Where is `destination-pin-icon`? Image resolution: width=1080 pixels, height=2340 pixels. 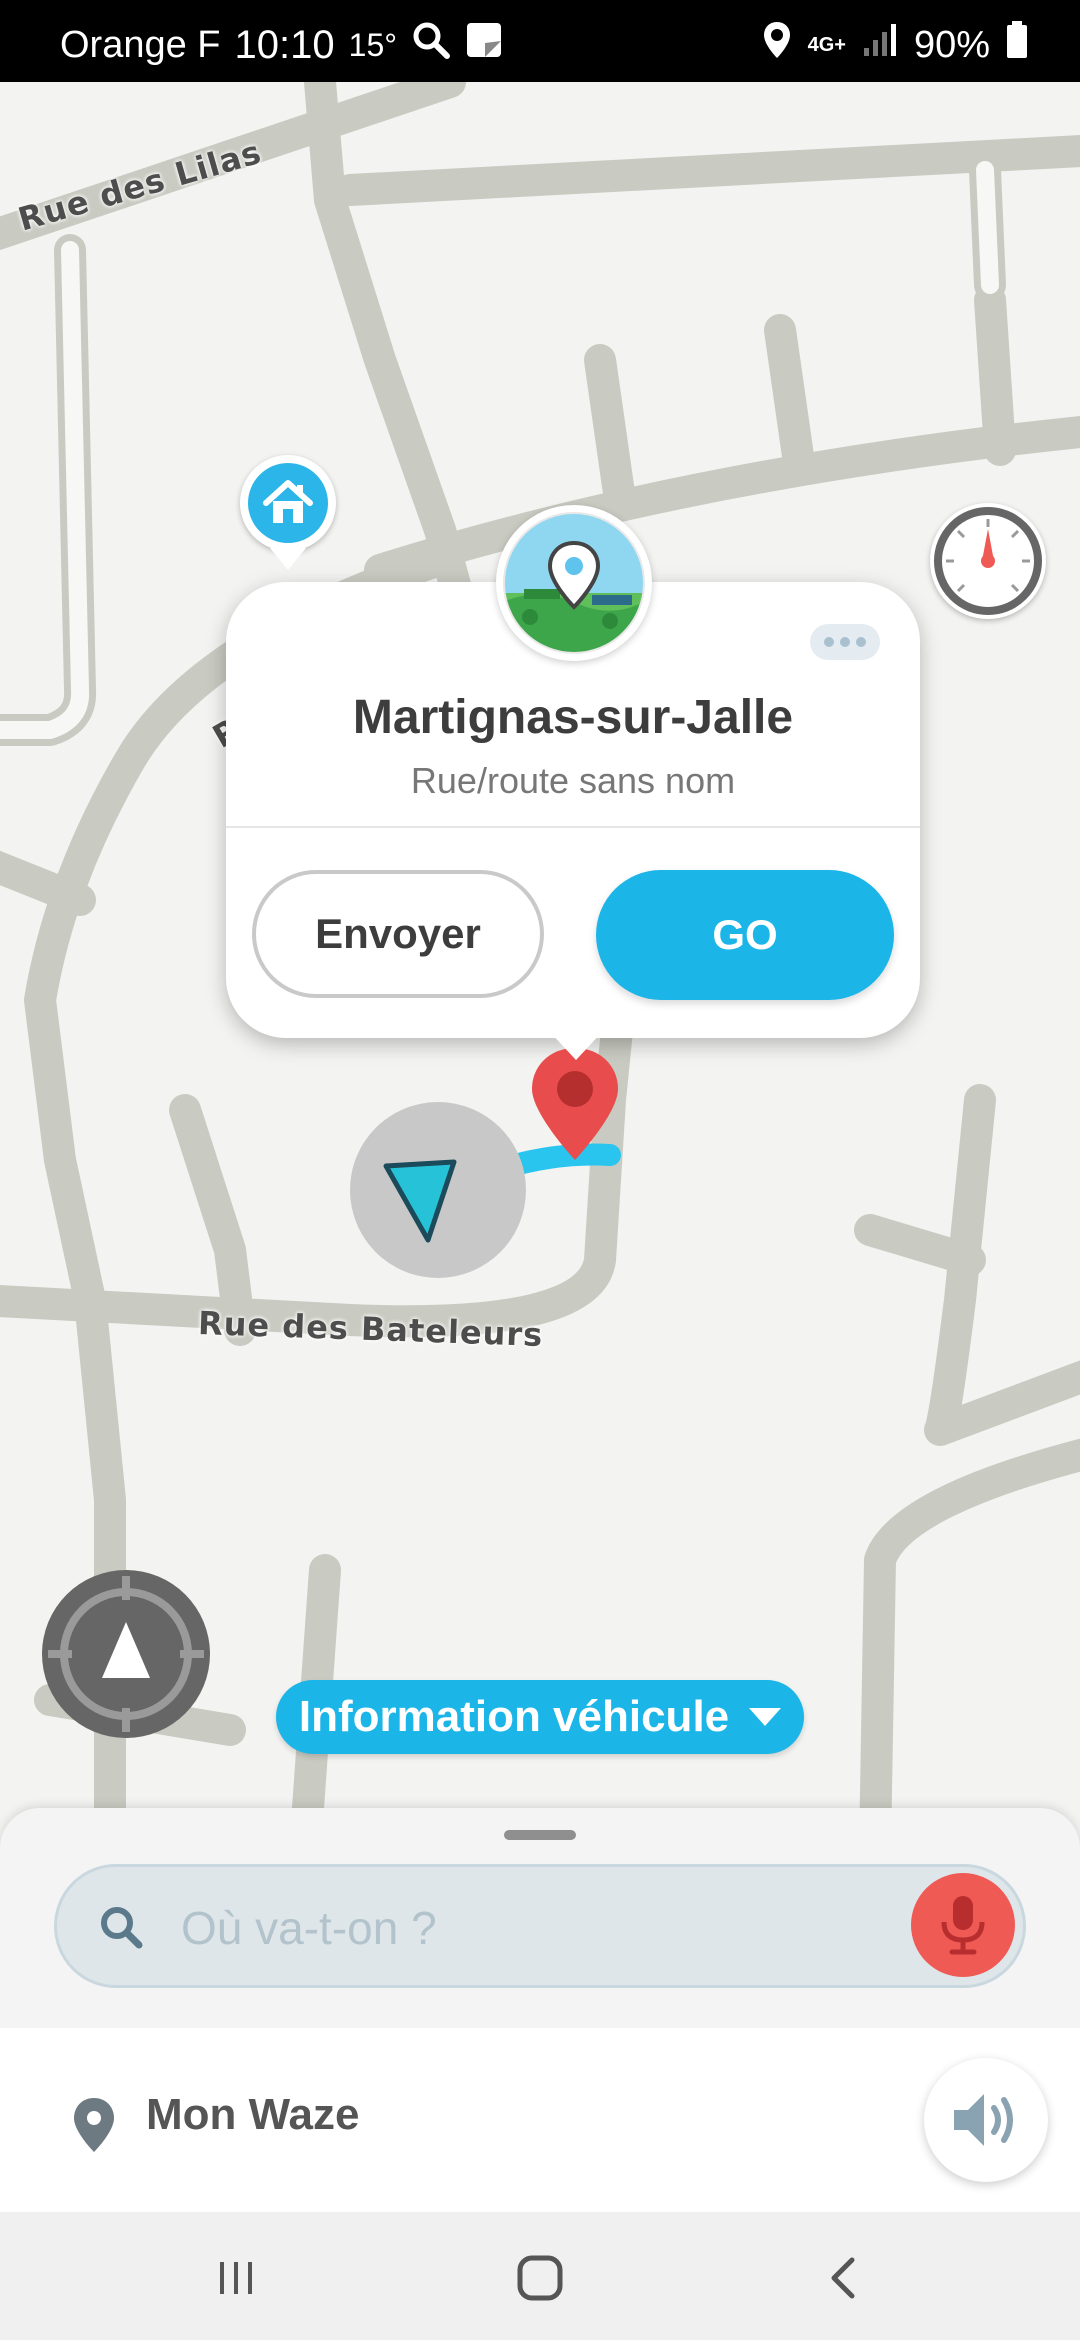 destination-pin-icon is located at coordinates (575, 1104).